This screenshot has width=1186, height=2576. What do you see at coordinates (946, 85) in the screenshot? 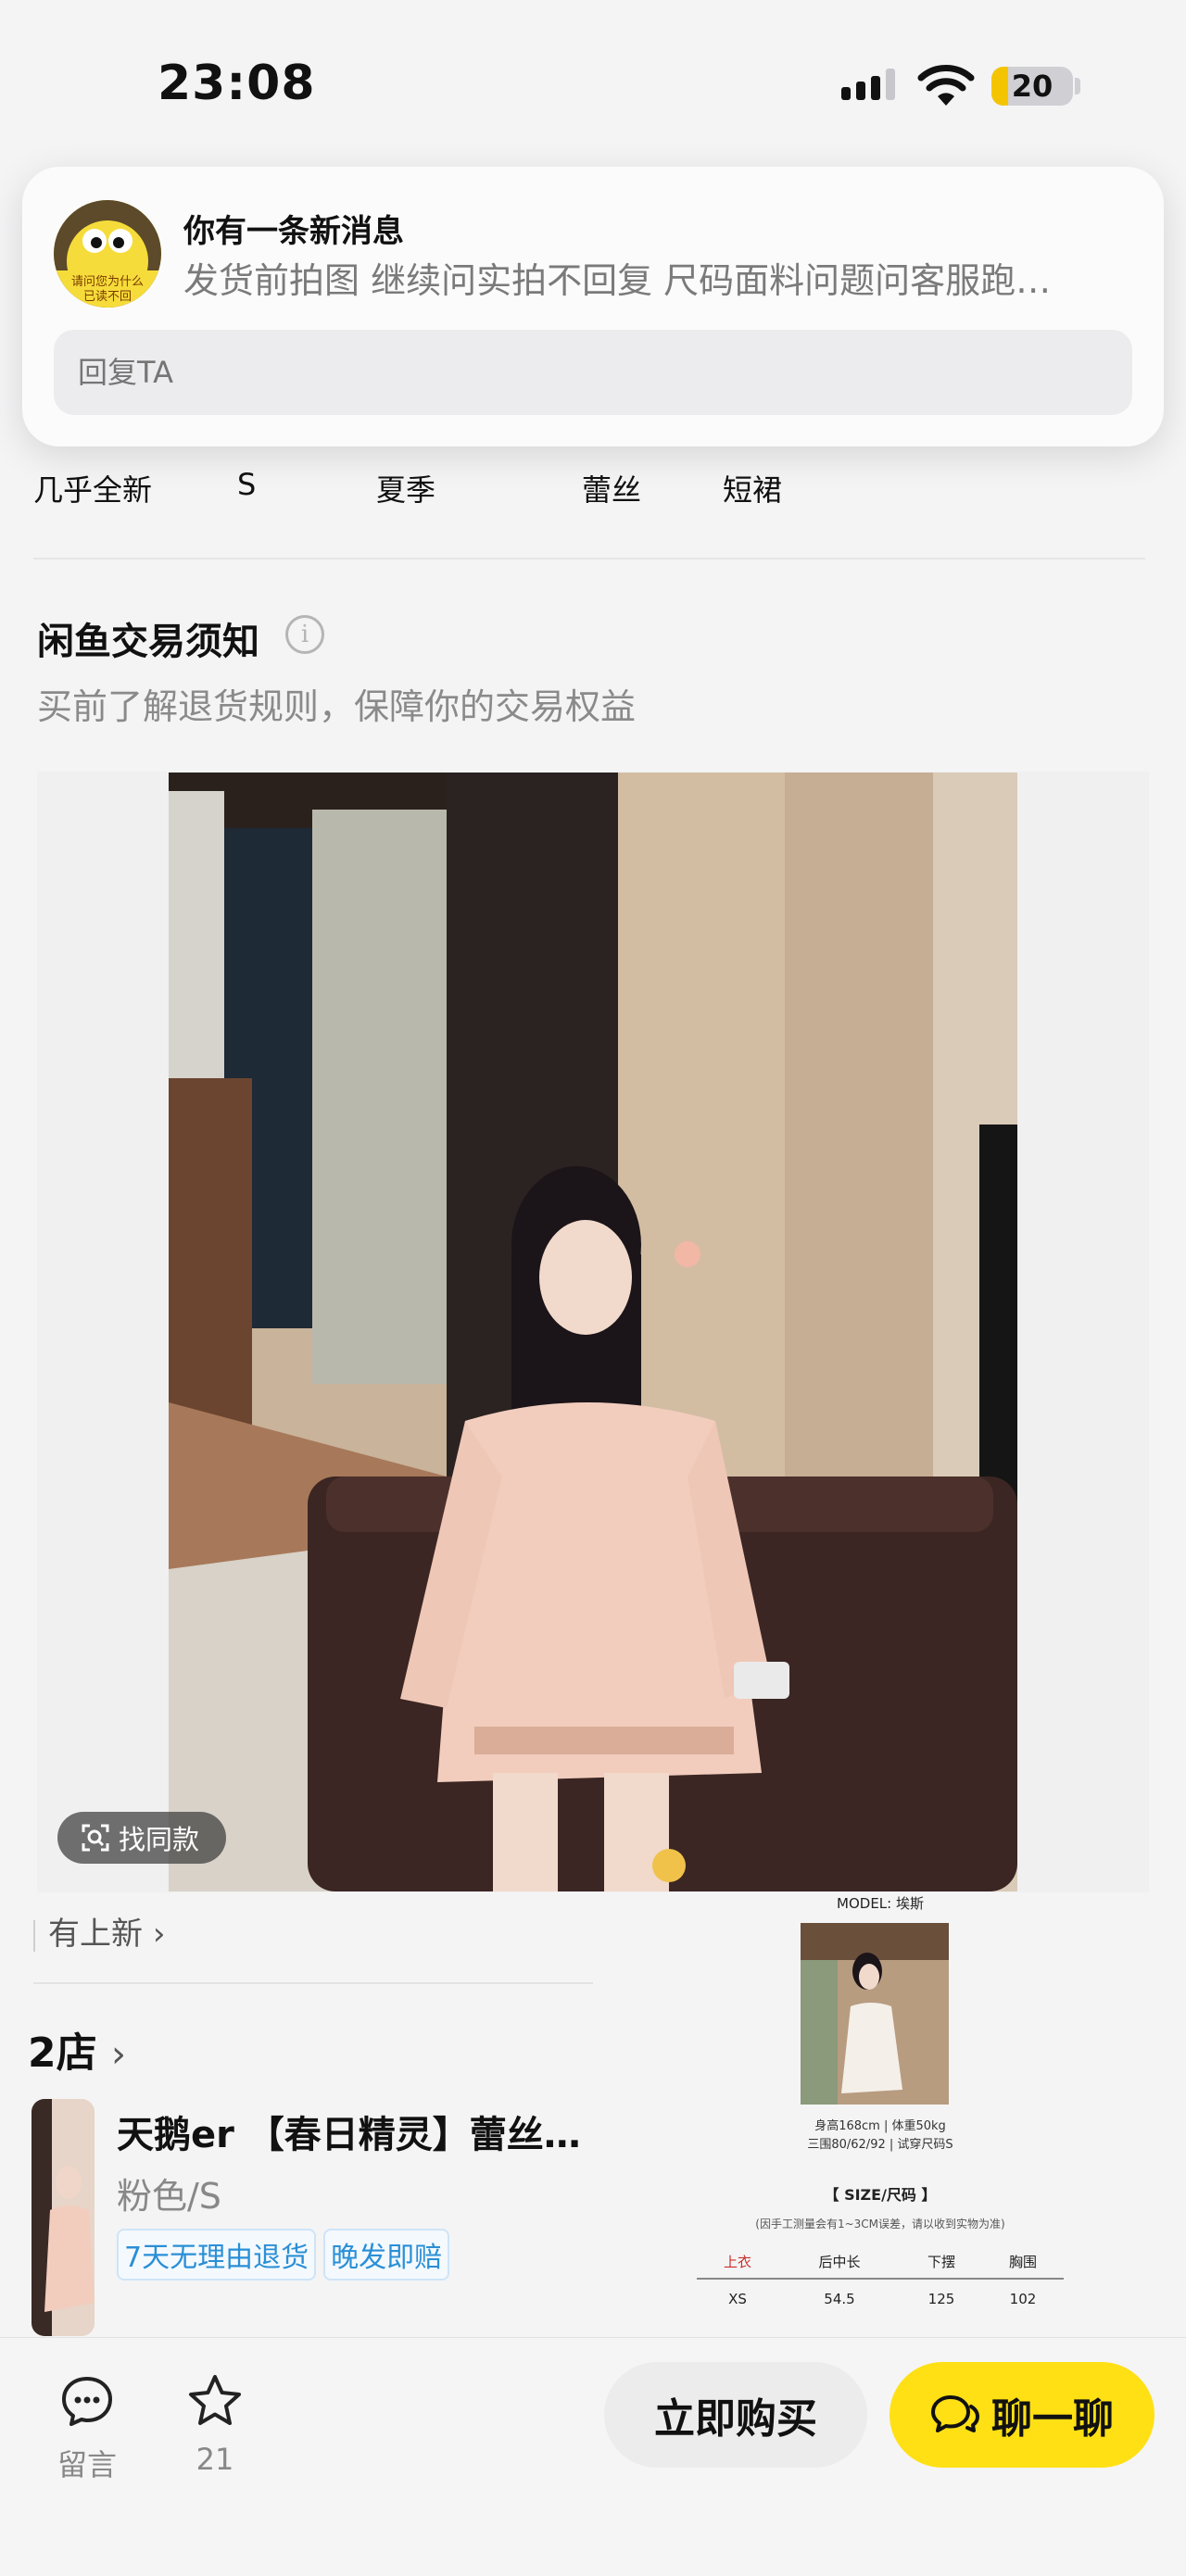
I see `wifi-icon` at bounding box center [946, 85].